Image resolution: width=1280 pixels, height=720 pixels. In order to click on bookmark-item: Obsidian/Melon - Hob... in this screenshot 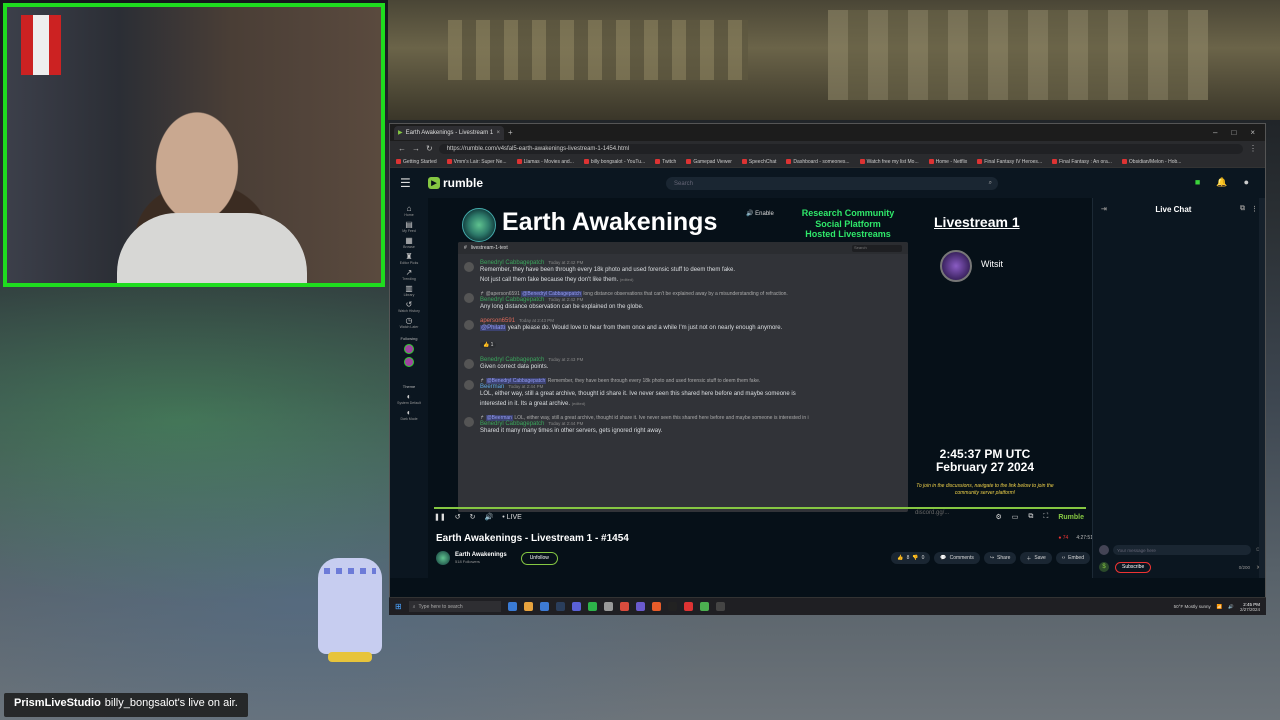, I will do `click(1151, 162)`.